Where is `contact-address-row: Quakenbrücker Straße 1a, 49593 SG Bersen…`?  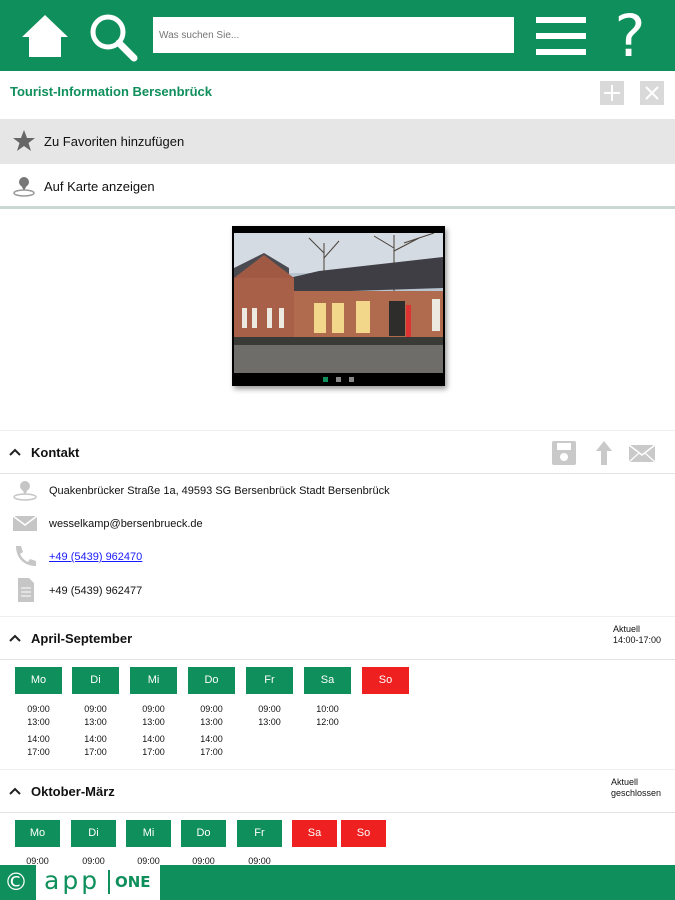
contact-address-row: Quakenbrücker Straße 1a, 49593 SG Bersen… is located at coordinates (337, 490).